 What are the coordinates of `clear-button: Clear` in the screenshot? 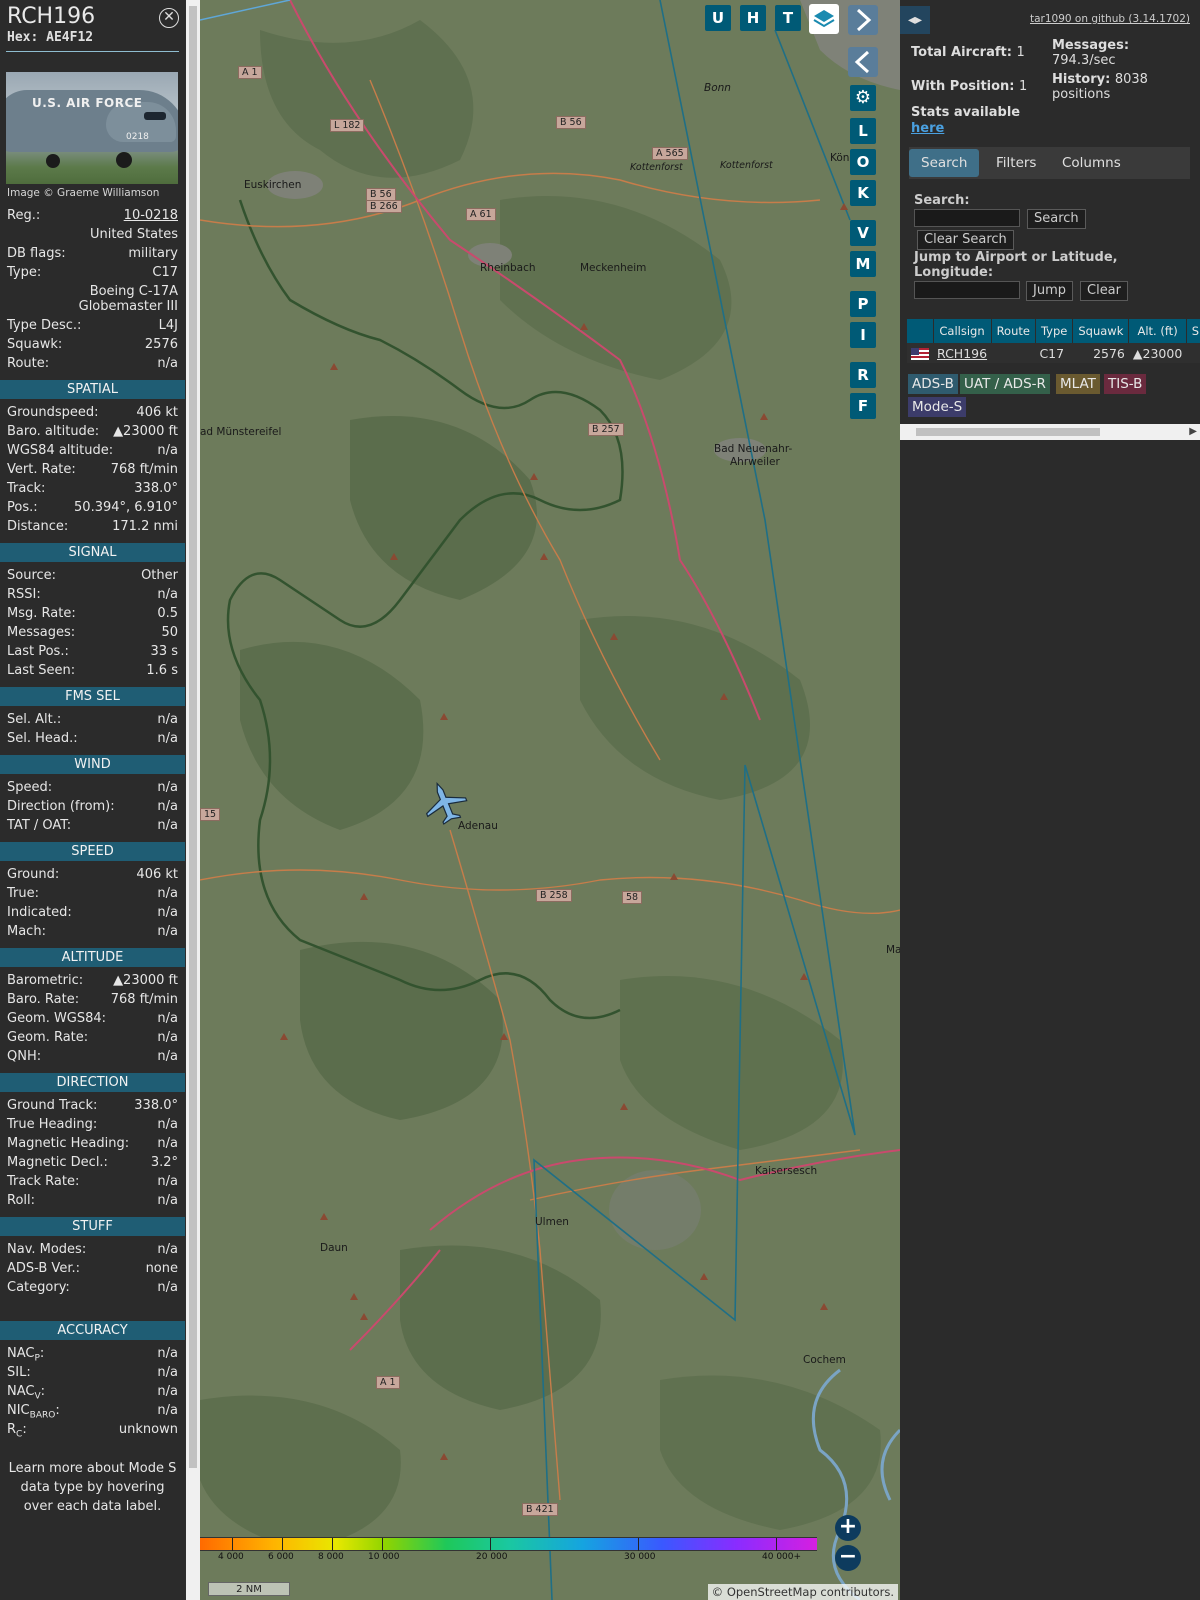 It's located at (1104, 291).